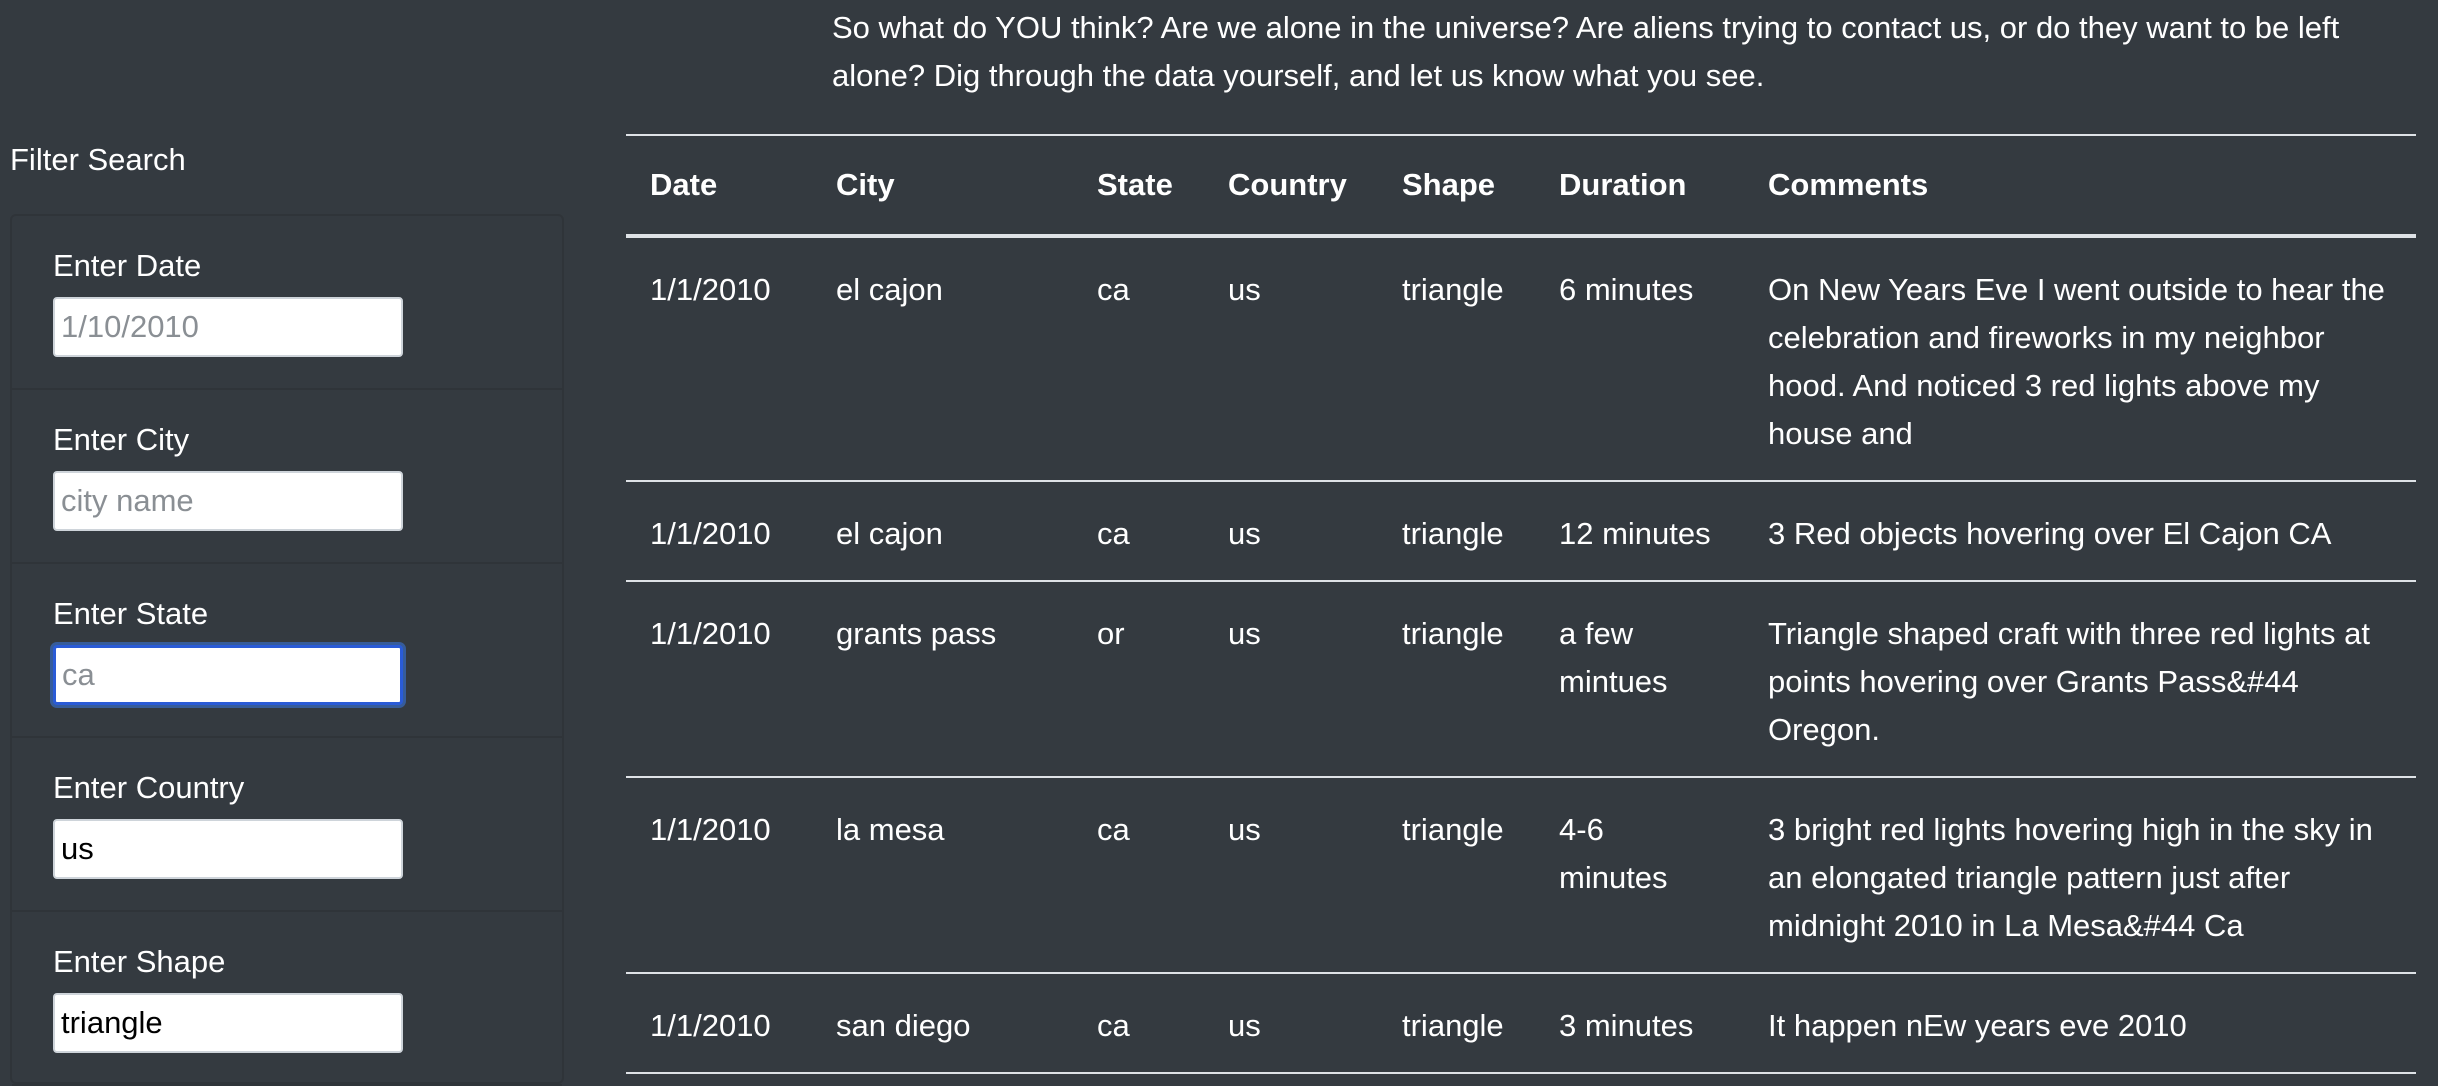 The width and height of the screenshot is (2438, 1086). Describe the element at coordinates (228, 849) in the screenshot. I see `country-input` at that location.